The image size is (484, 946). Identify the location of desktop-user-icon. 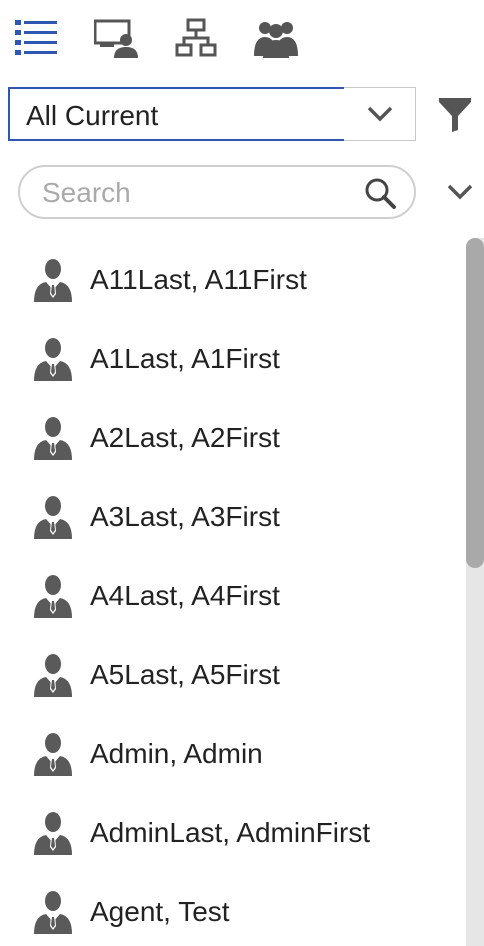
(116, 38).